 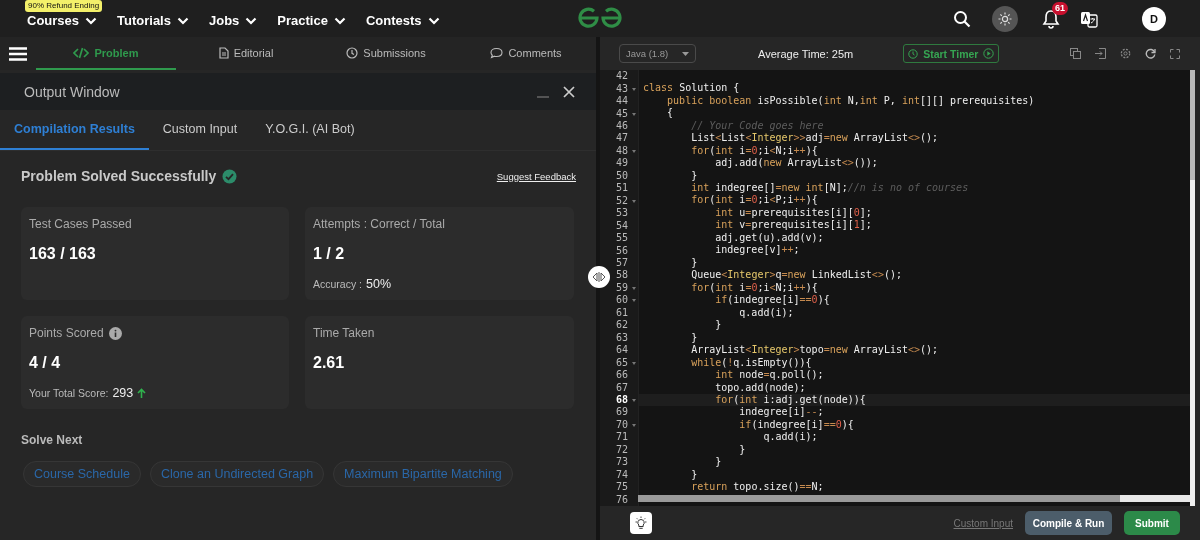 What do you see at coordinates (733, 487) in the screenshot?
I see `code-line: return topo.size()==N;` at bounding box center [733, 487].